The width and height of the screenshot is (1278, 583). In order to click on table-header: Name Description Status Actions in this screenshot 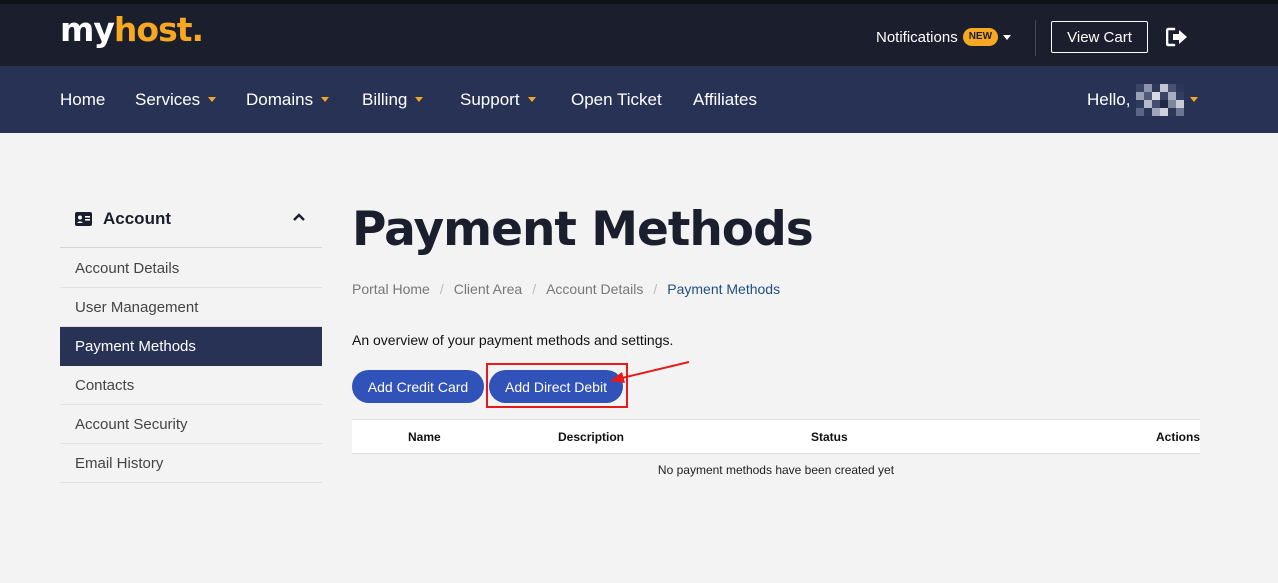, I will do `click(776, 436)`.